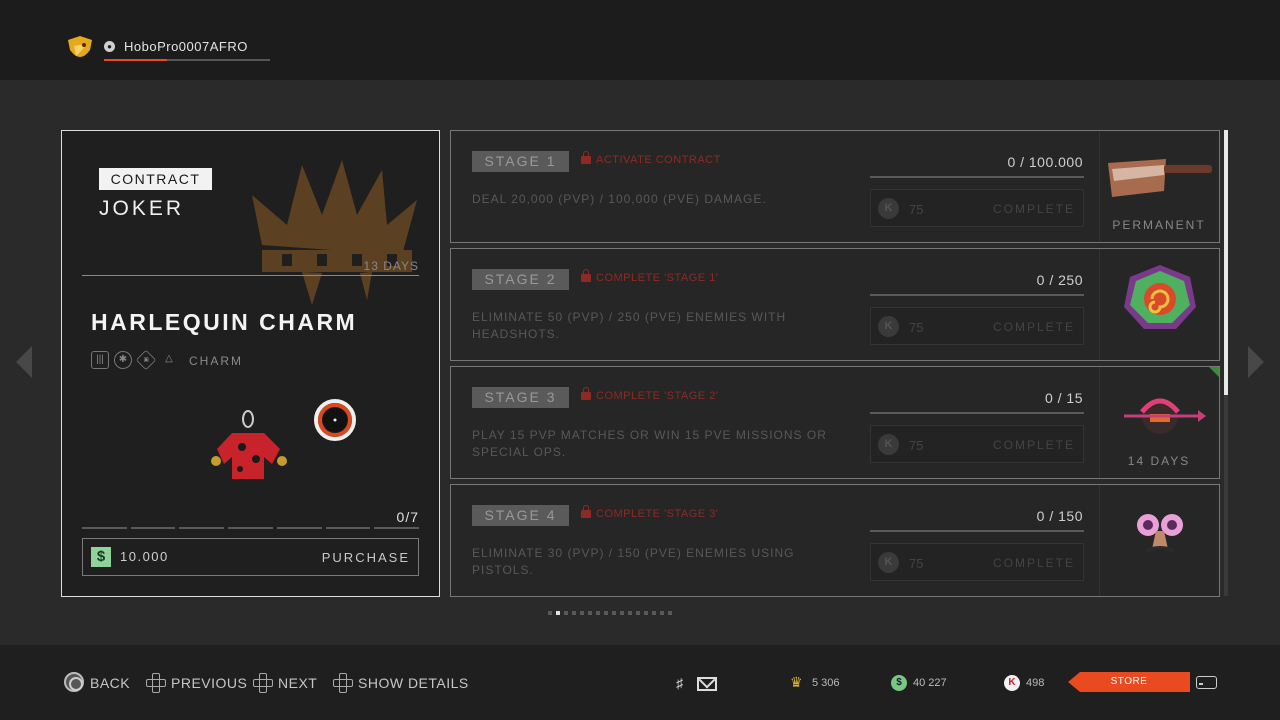  Describe the element at coordinates (1226, 262) in the screenshot. I see `scrollbar-thumb` at that location.